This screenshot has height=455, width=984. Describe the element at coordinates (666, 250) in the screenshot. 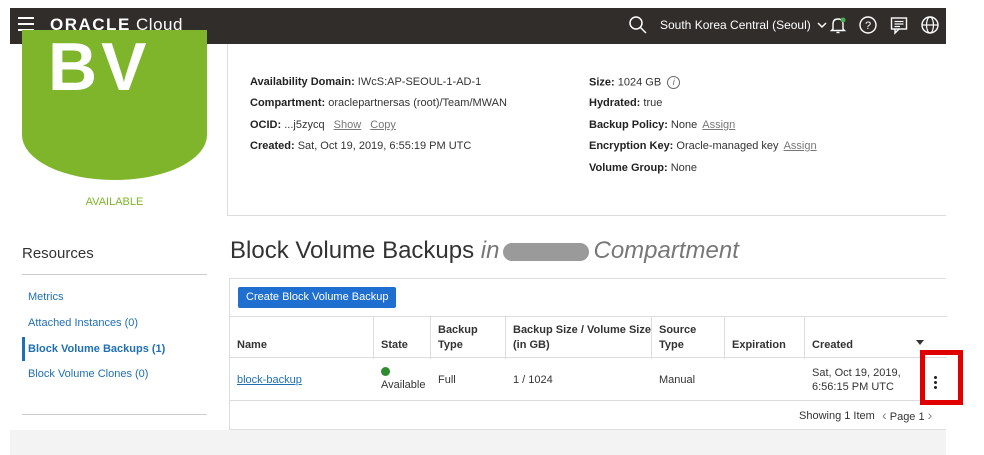

I see `section-title-compartment: Compartment` at that location.